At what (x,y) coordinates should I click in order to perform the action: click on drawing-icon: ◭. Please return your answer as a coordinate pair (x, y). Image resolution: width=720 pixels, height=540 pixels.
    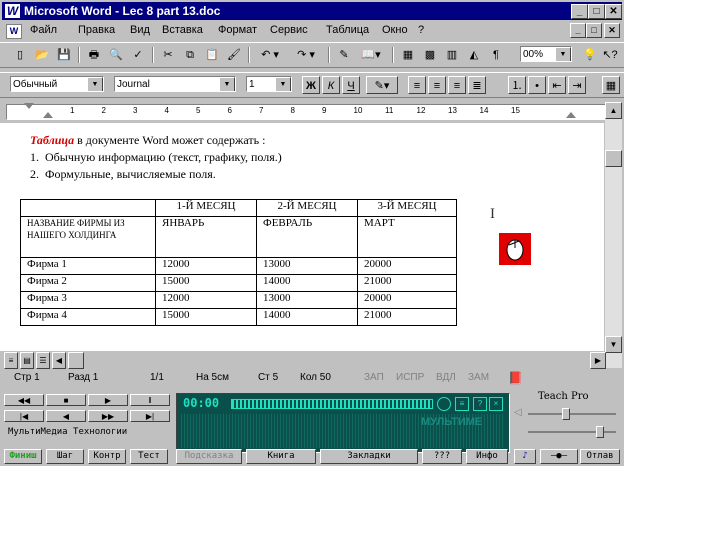
    Looking at the image, I should click on (474, 55).